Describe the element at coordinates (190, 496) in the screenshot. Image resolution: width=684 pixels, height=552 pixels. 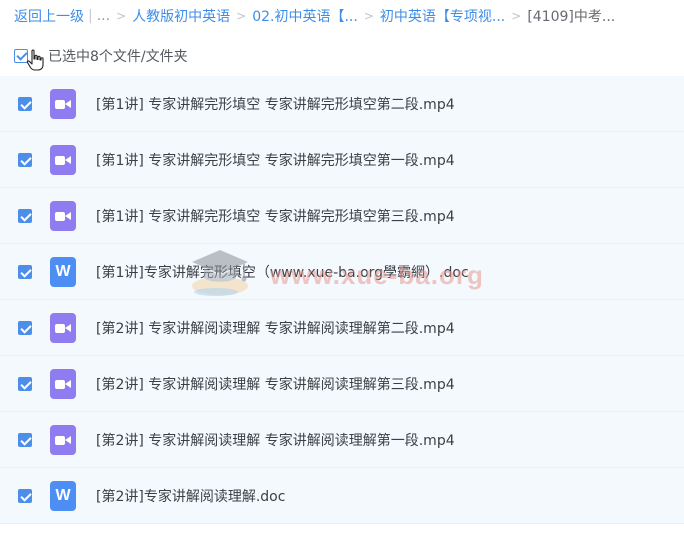
I see `file-name: [第2讲]专家讲解阅读理解.doc` at that location.